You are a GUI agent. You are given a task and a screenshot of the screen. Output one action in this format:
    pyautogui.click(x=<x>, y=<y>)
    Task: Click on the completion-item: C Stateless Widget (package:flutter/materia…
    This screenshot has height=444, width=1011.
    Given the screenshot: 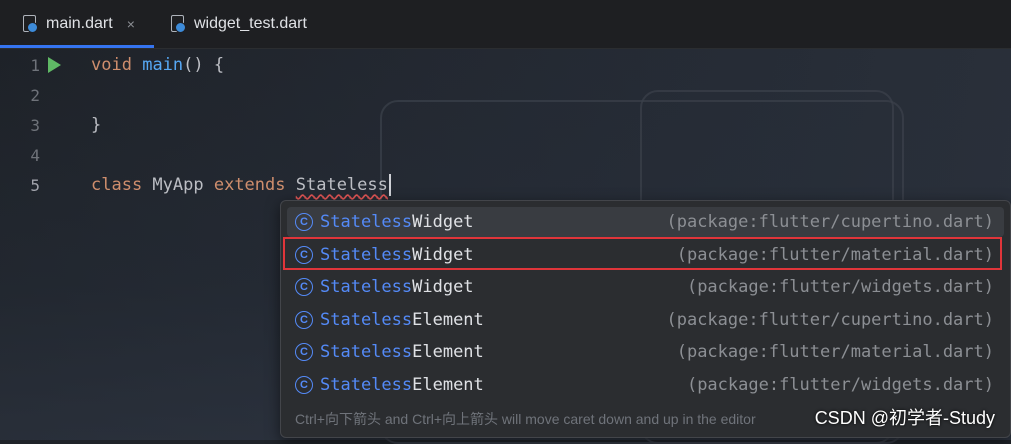 What is the action you would take?
    pyautogui.click(x=645, y=255)
    